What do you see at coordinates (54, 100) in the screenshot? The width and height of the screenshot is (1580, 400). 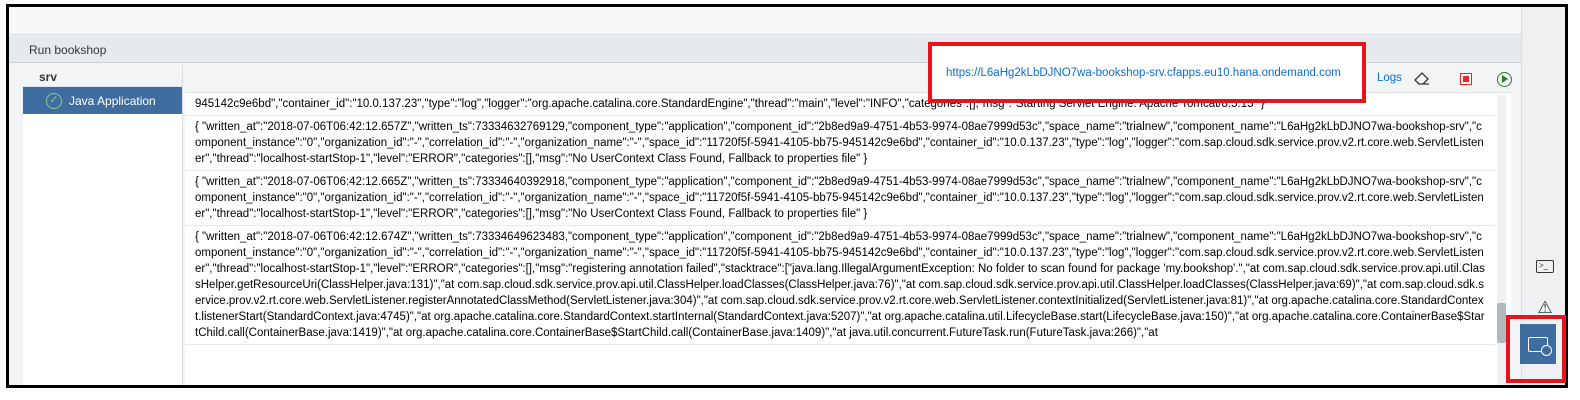 I see `check-circle-icon: ✓` at bounding box center [54, 100].